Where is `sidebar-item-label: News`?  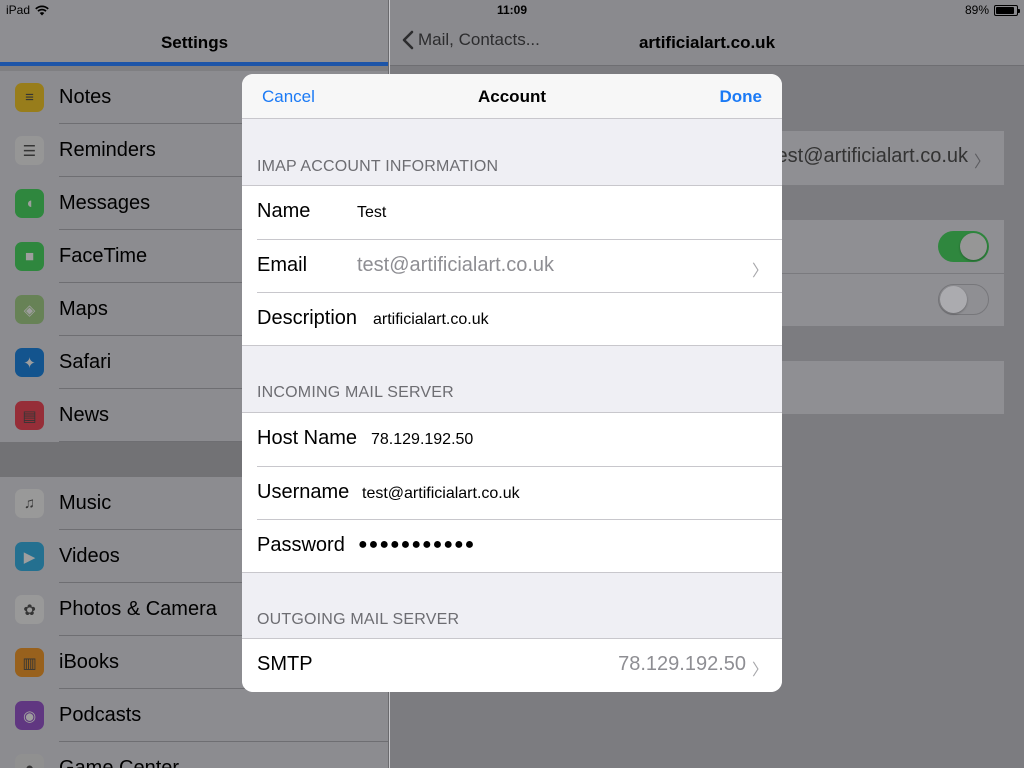 sidebar-item-label: News is located at coordinates (84, 415).